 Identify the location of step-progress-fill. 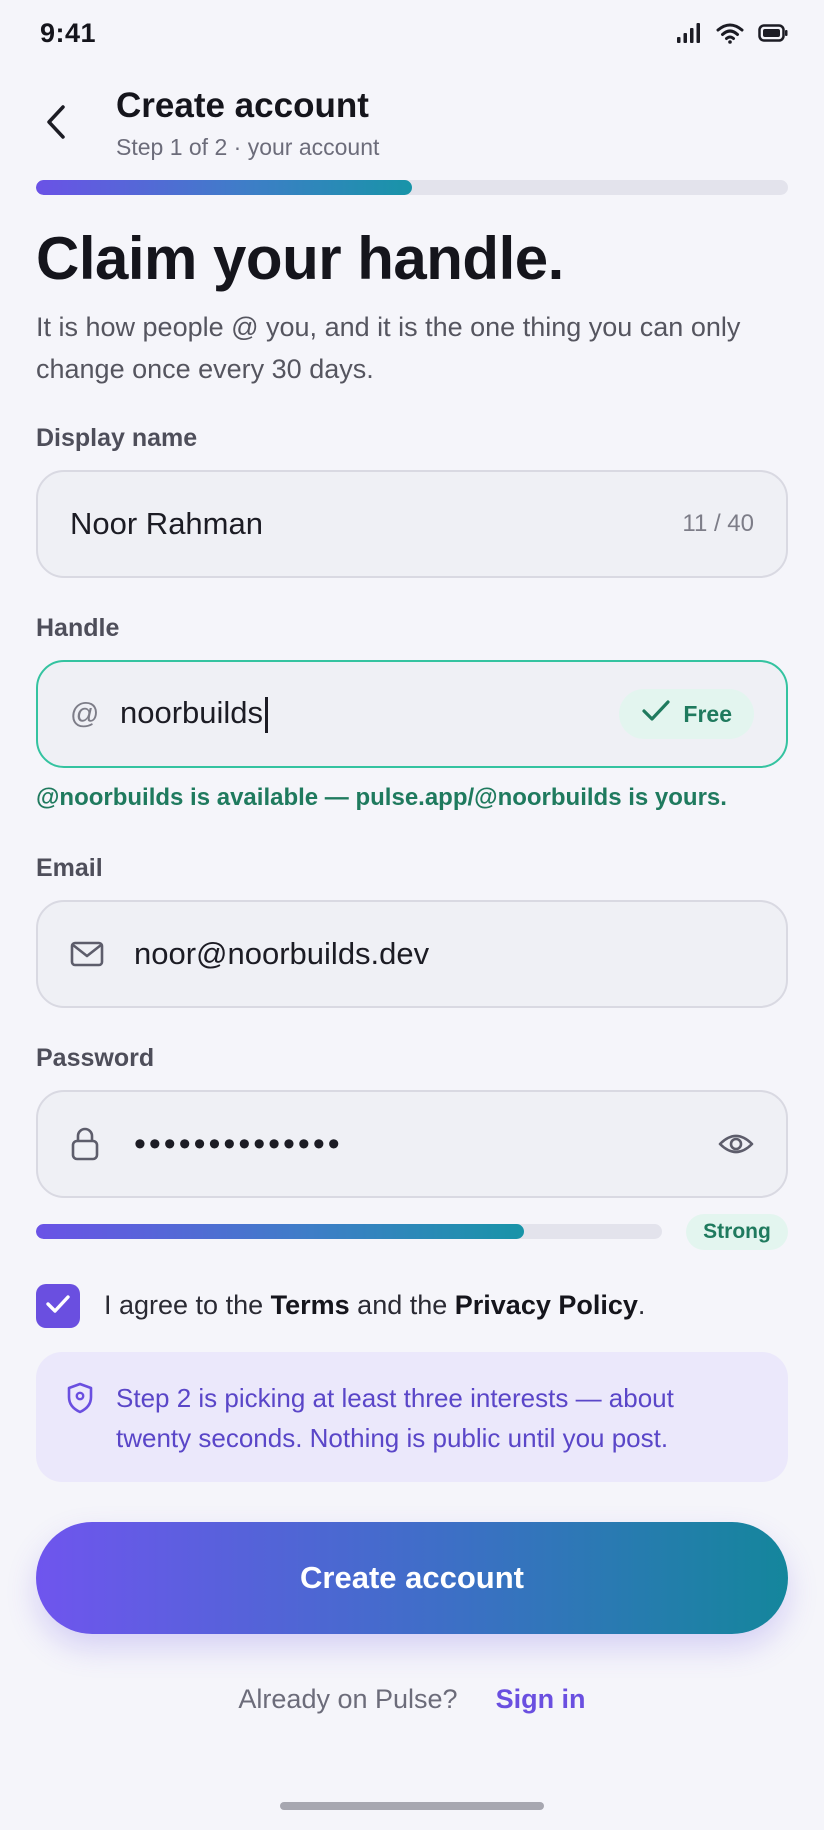
(224, 187).